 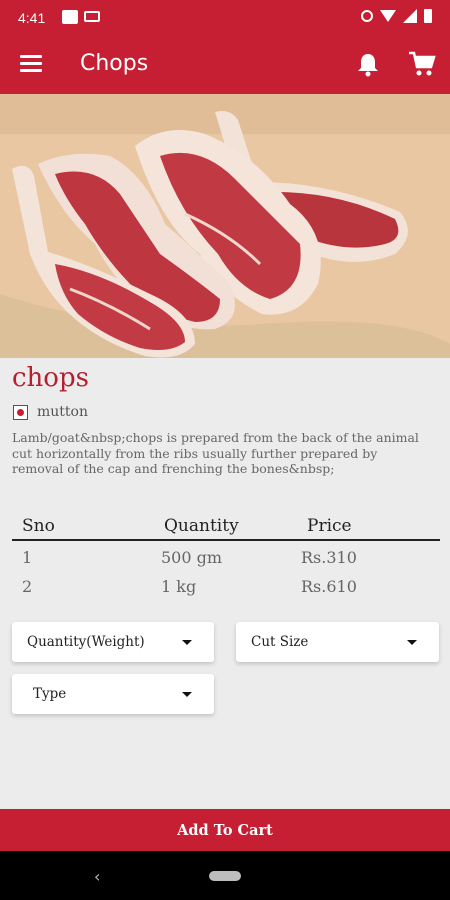 I want to click on notification-square-icon, so click(x=70, y=17).